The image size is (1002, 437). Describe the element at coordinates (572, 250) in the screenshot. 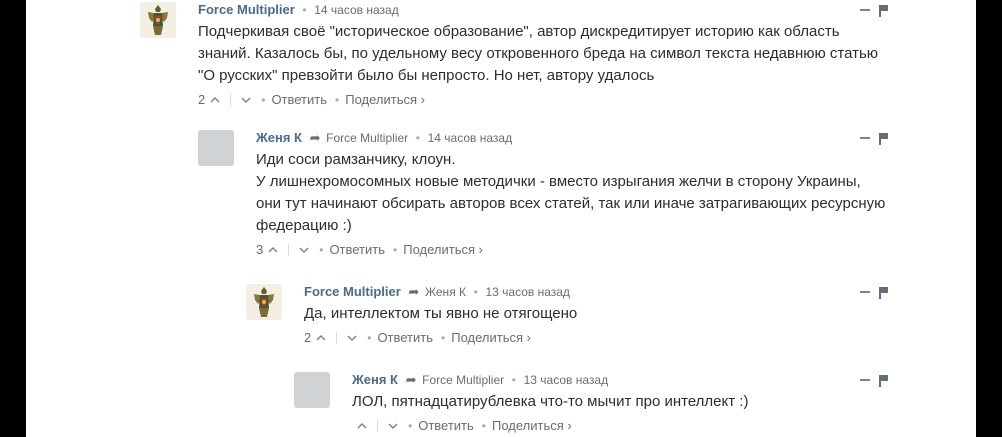

I see `comment-footer: 3 • Ответить • Поделиться ›` at that location.